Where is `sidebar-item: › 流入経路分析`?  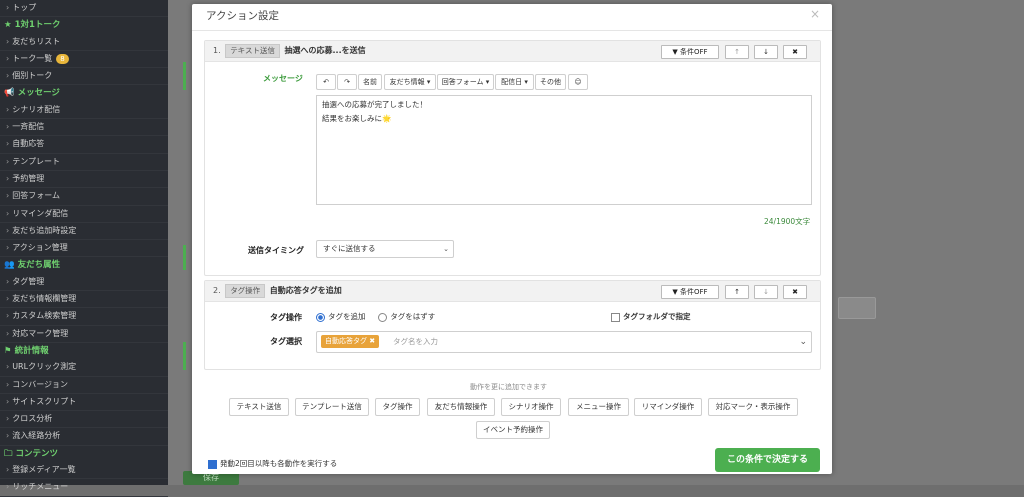
sidebar-item: › 流入経路分析 is located at coordinates (84, 437).